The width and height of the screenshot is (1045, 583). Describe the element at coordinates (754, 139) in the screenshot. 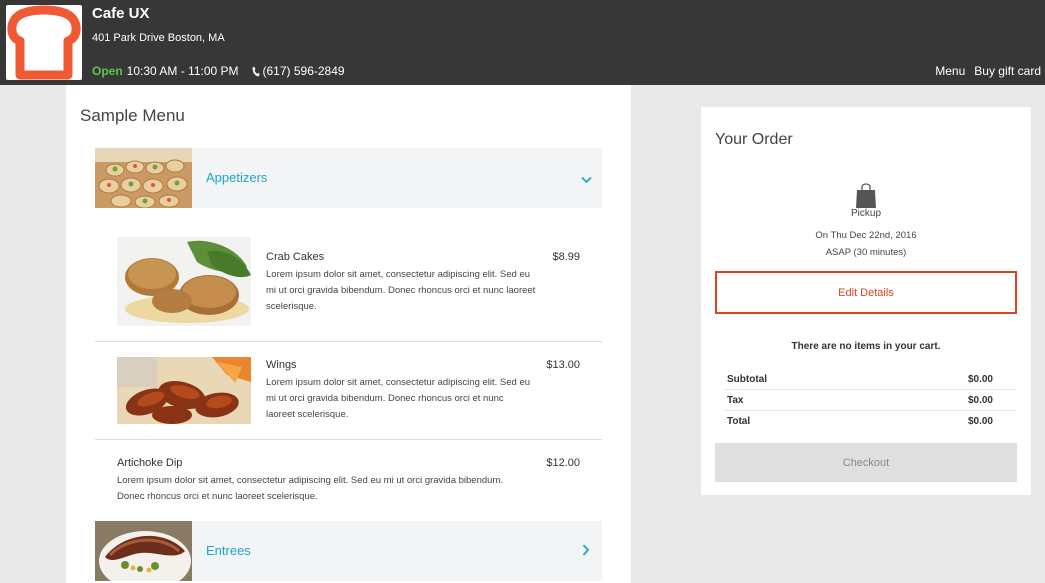

I see `order-title: Your Order` at that location.